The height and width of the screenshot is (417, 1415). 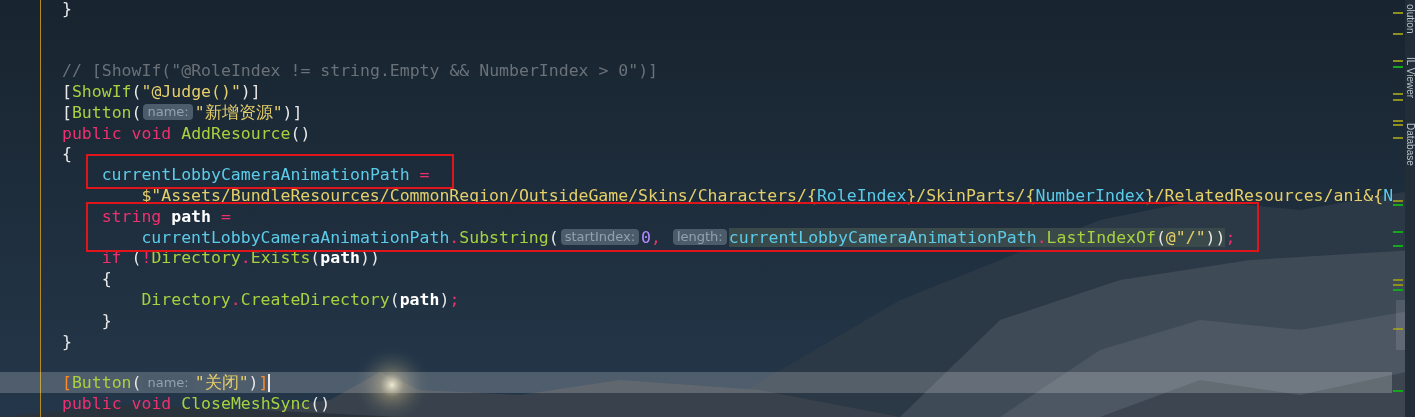 I want to click on code-token: AddResource, so click(x=236, y=133).